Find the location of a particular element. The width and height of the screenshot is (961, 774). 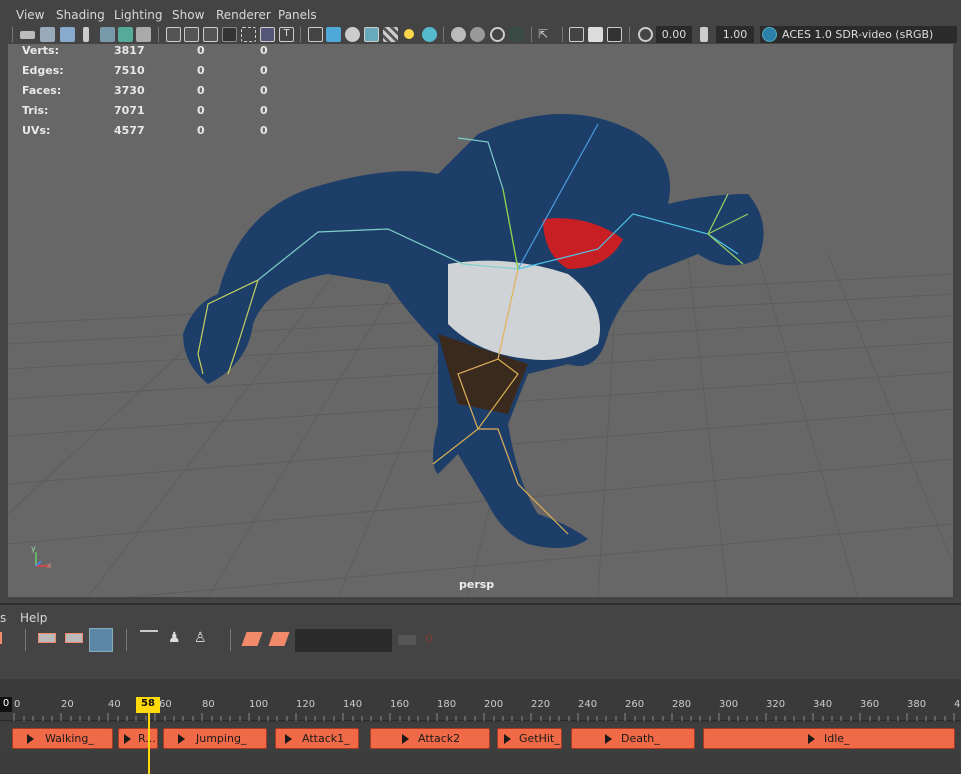

layer-name-field is located at coordinates (343, 640).